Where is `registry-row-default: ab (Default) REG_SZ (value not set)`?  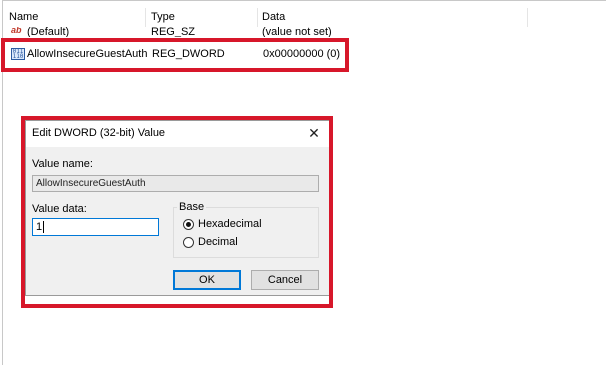 registry-row-default: ab (Default) REG_SZ (value not set) is located at coordinates (304, 32).